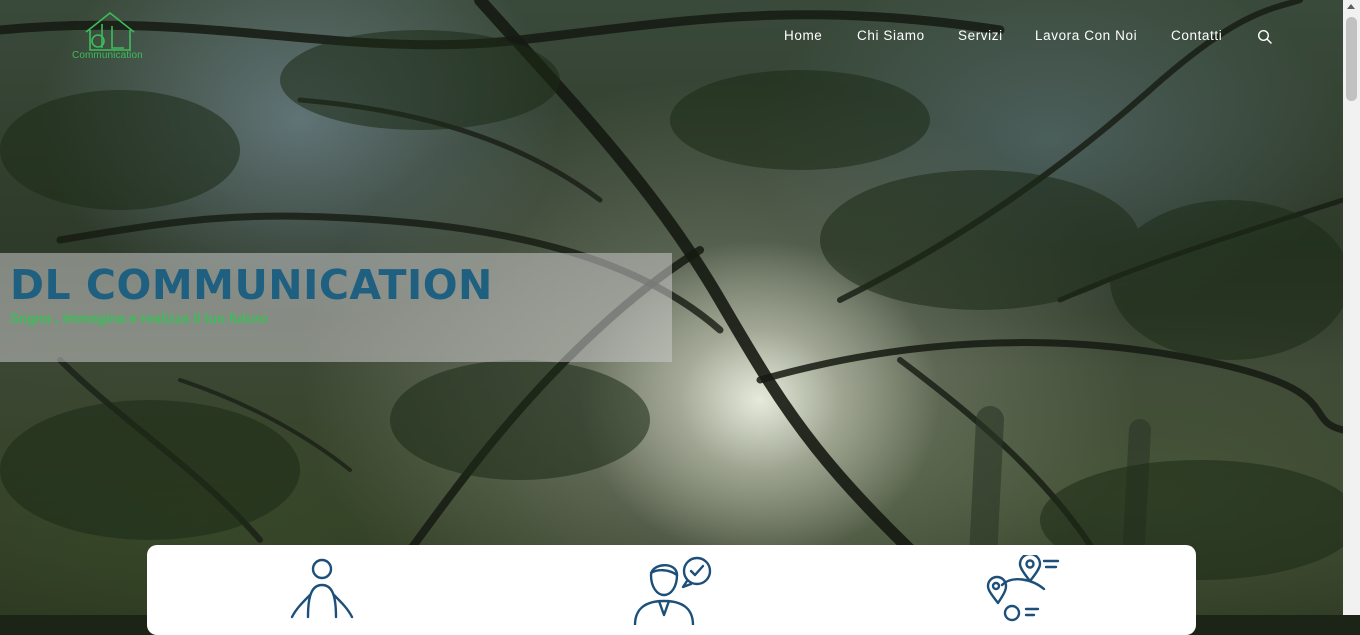  I want to click on scroll-up-arrow-icon, so click(1351, 6).